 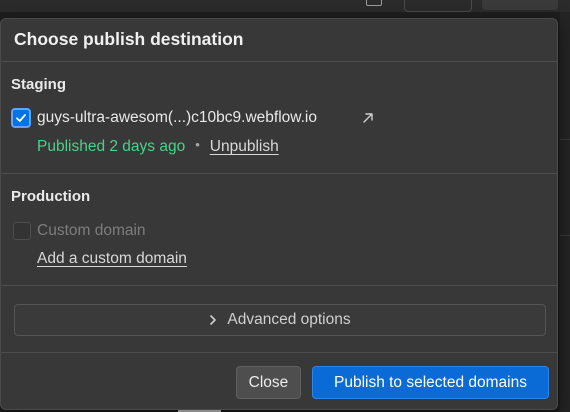 I want to click on production-section-title: Production, so click(x=51, y=196).